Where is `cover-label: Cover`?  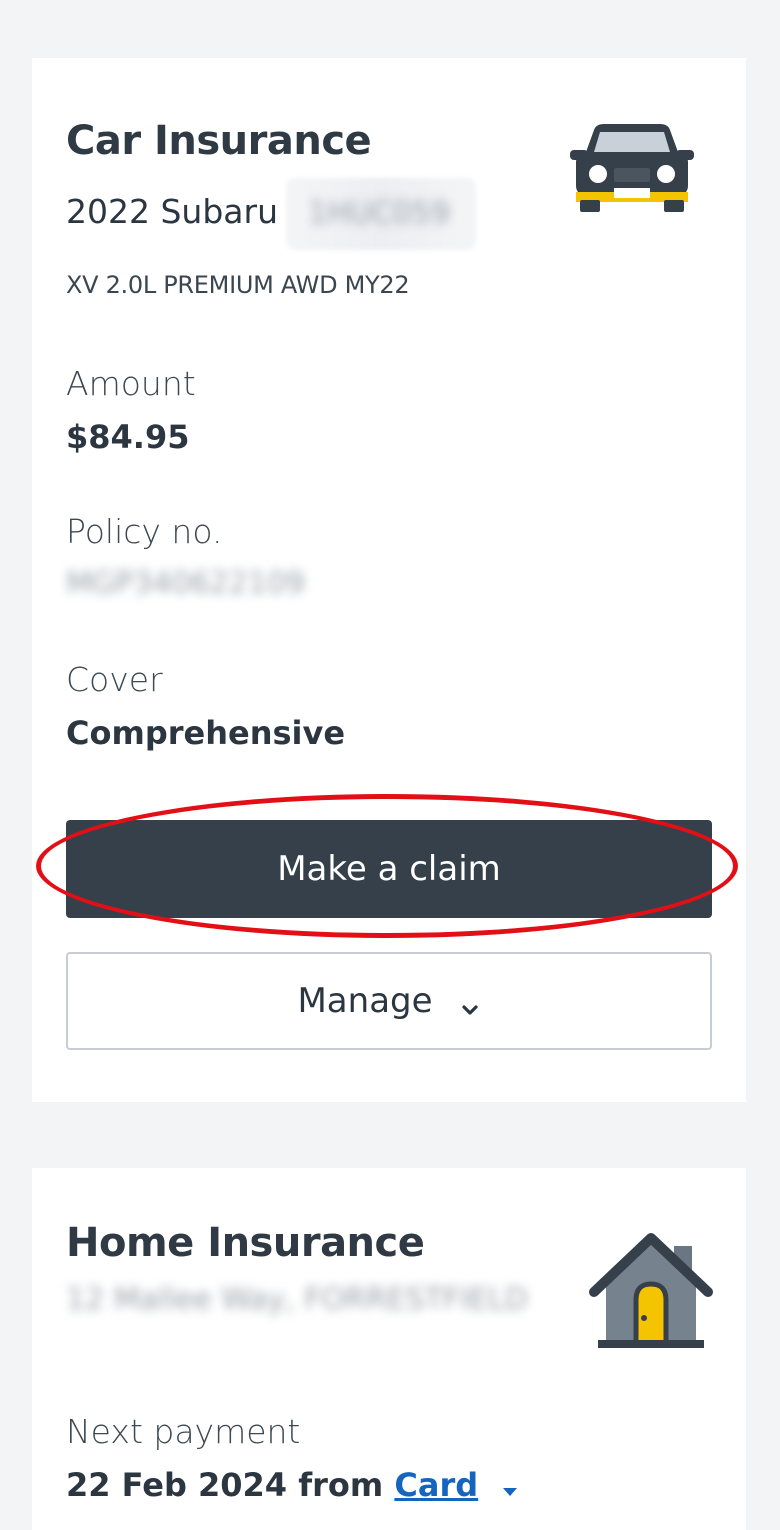
cover-label: Cover is located at coordinates (114, 679).